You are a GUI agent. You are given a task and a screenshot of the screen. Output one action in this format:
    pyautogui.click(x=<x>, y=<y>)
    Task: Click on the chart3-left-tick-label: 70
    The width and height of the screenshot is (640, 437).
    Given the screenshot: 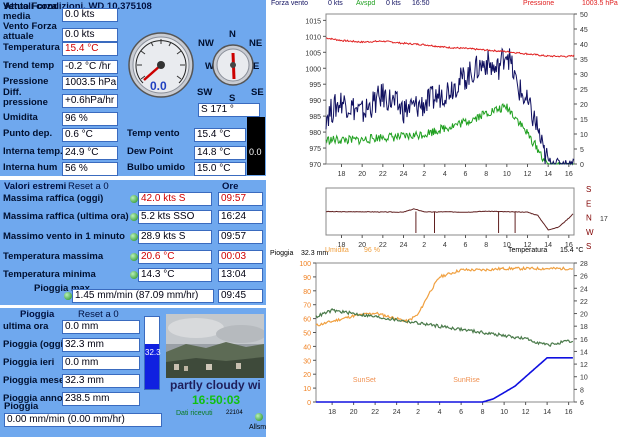 What is the action you would take?
    pyautogui.click(x=307, y=306)
    